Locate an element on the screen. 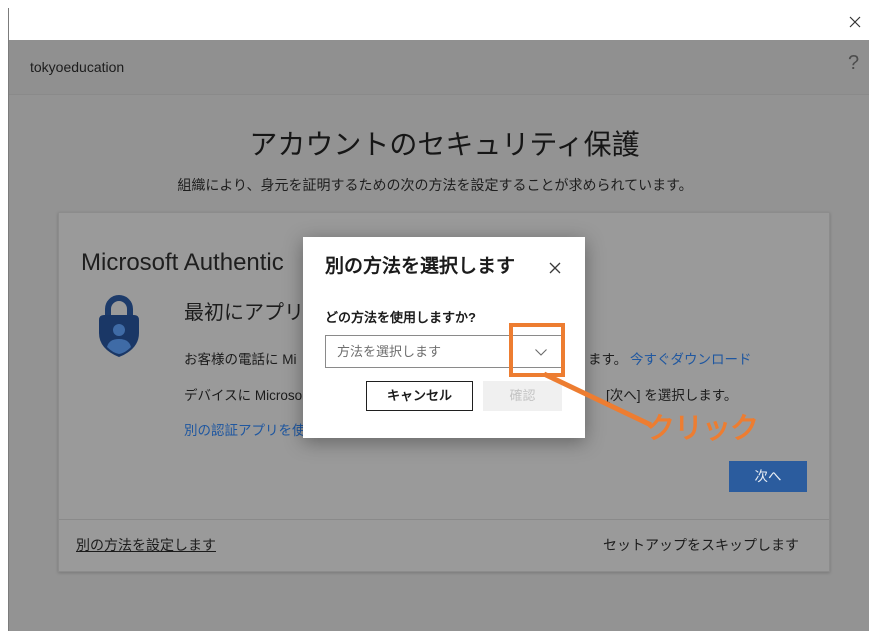  dialog-title: 別の方法を選択します is located at coordinates (420, 266).